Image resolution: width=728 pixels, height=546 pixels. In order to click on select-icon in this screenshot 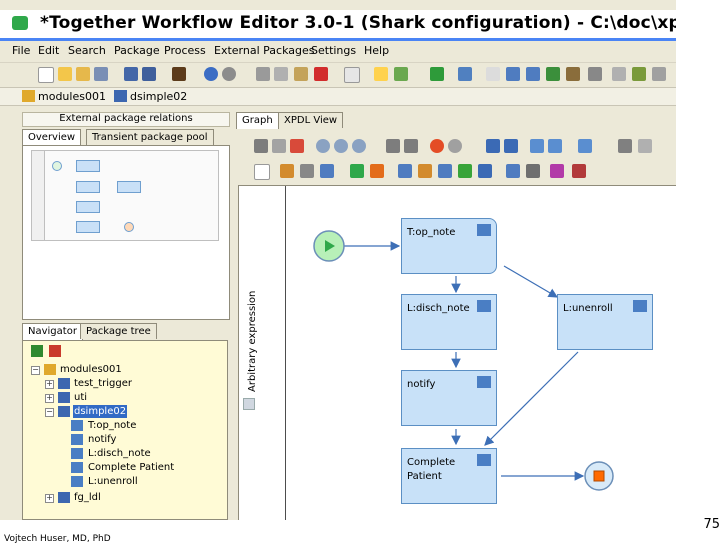, I will do `click(262, 172)`.